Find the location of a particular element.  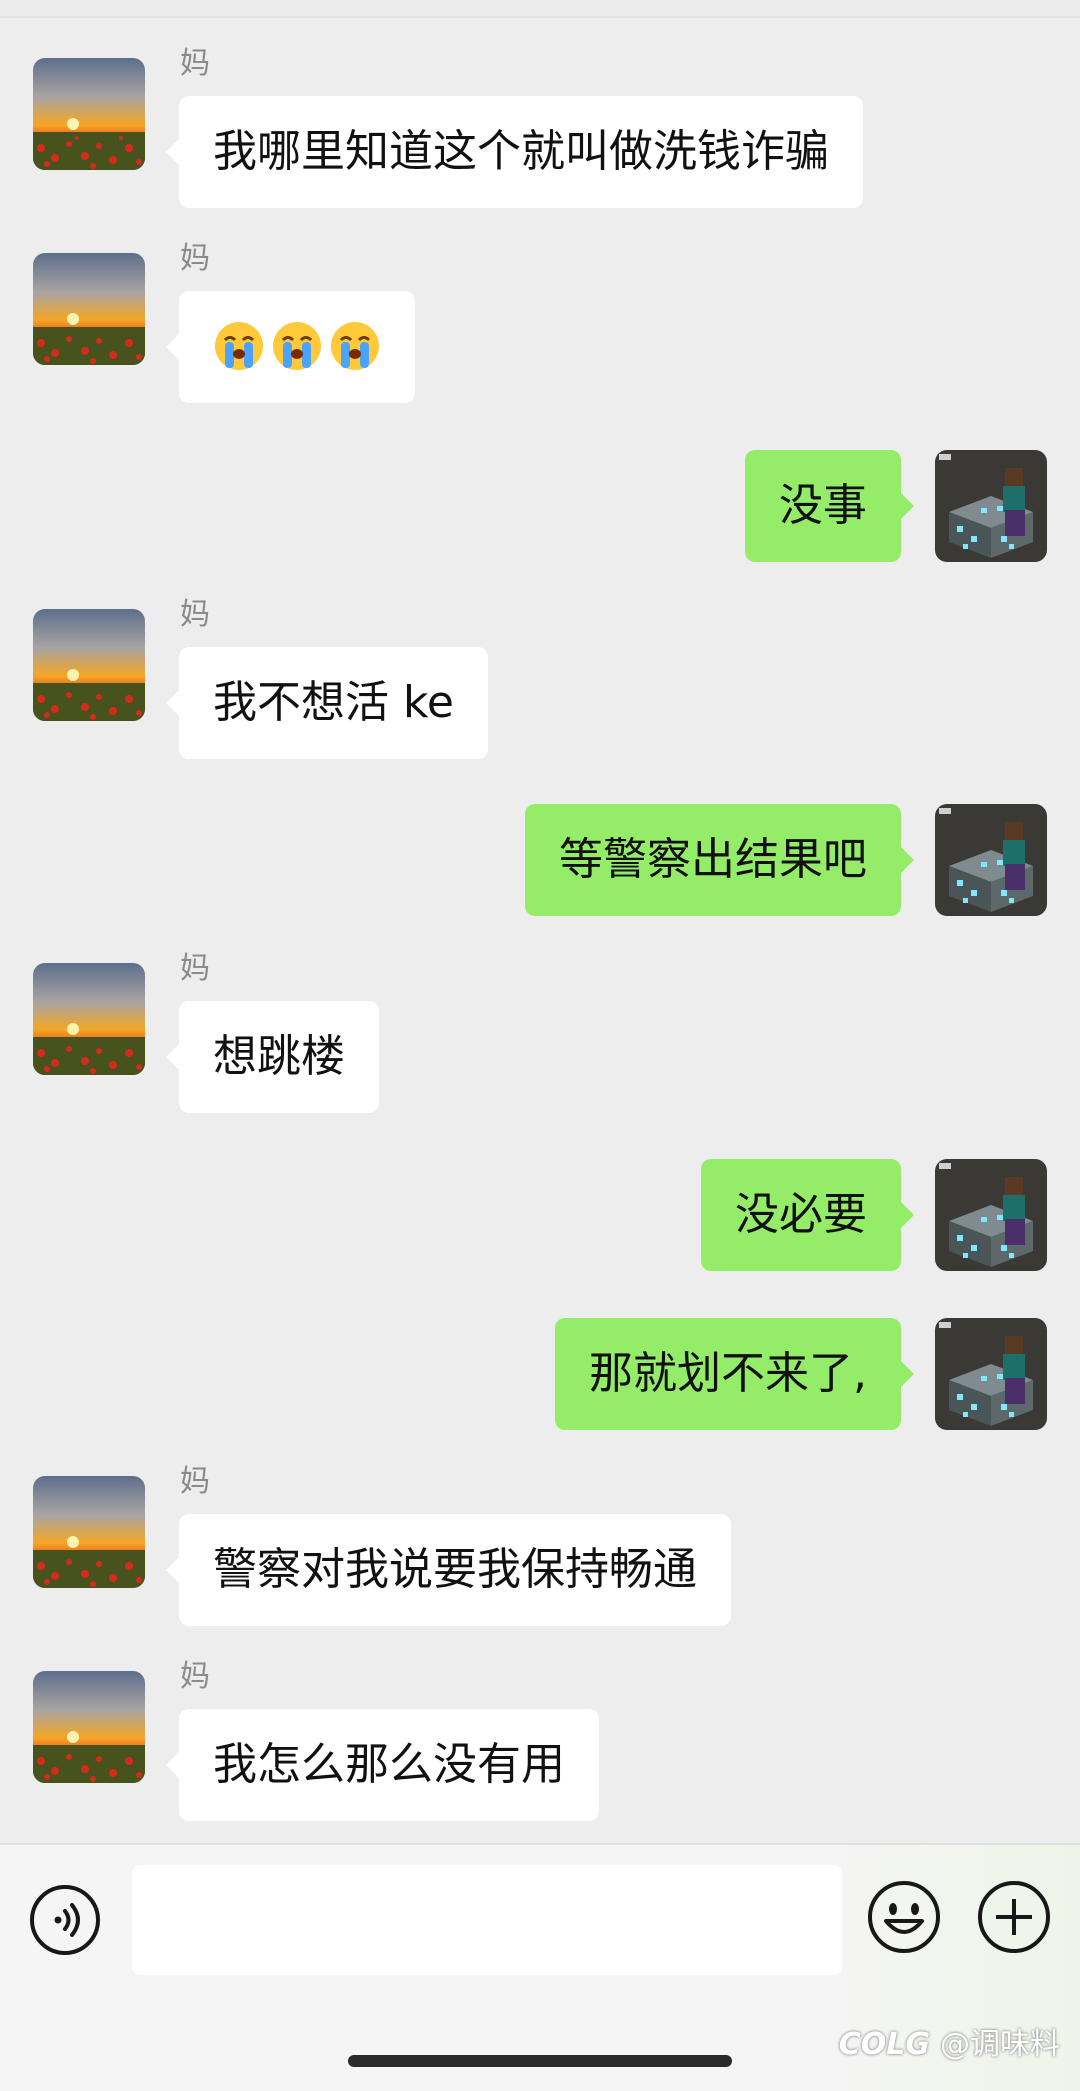

message-input is located at coordinates (487, 1920).